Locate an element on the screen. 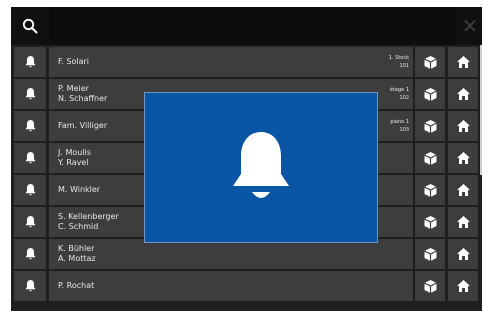  scrollbar is located at coordinates (481, 110).